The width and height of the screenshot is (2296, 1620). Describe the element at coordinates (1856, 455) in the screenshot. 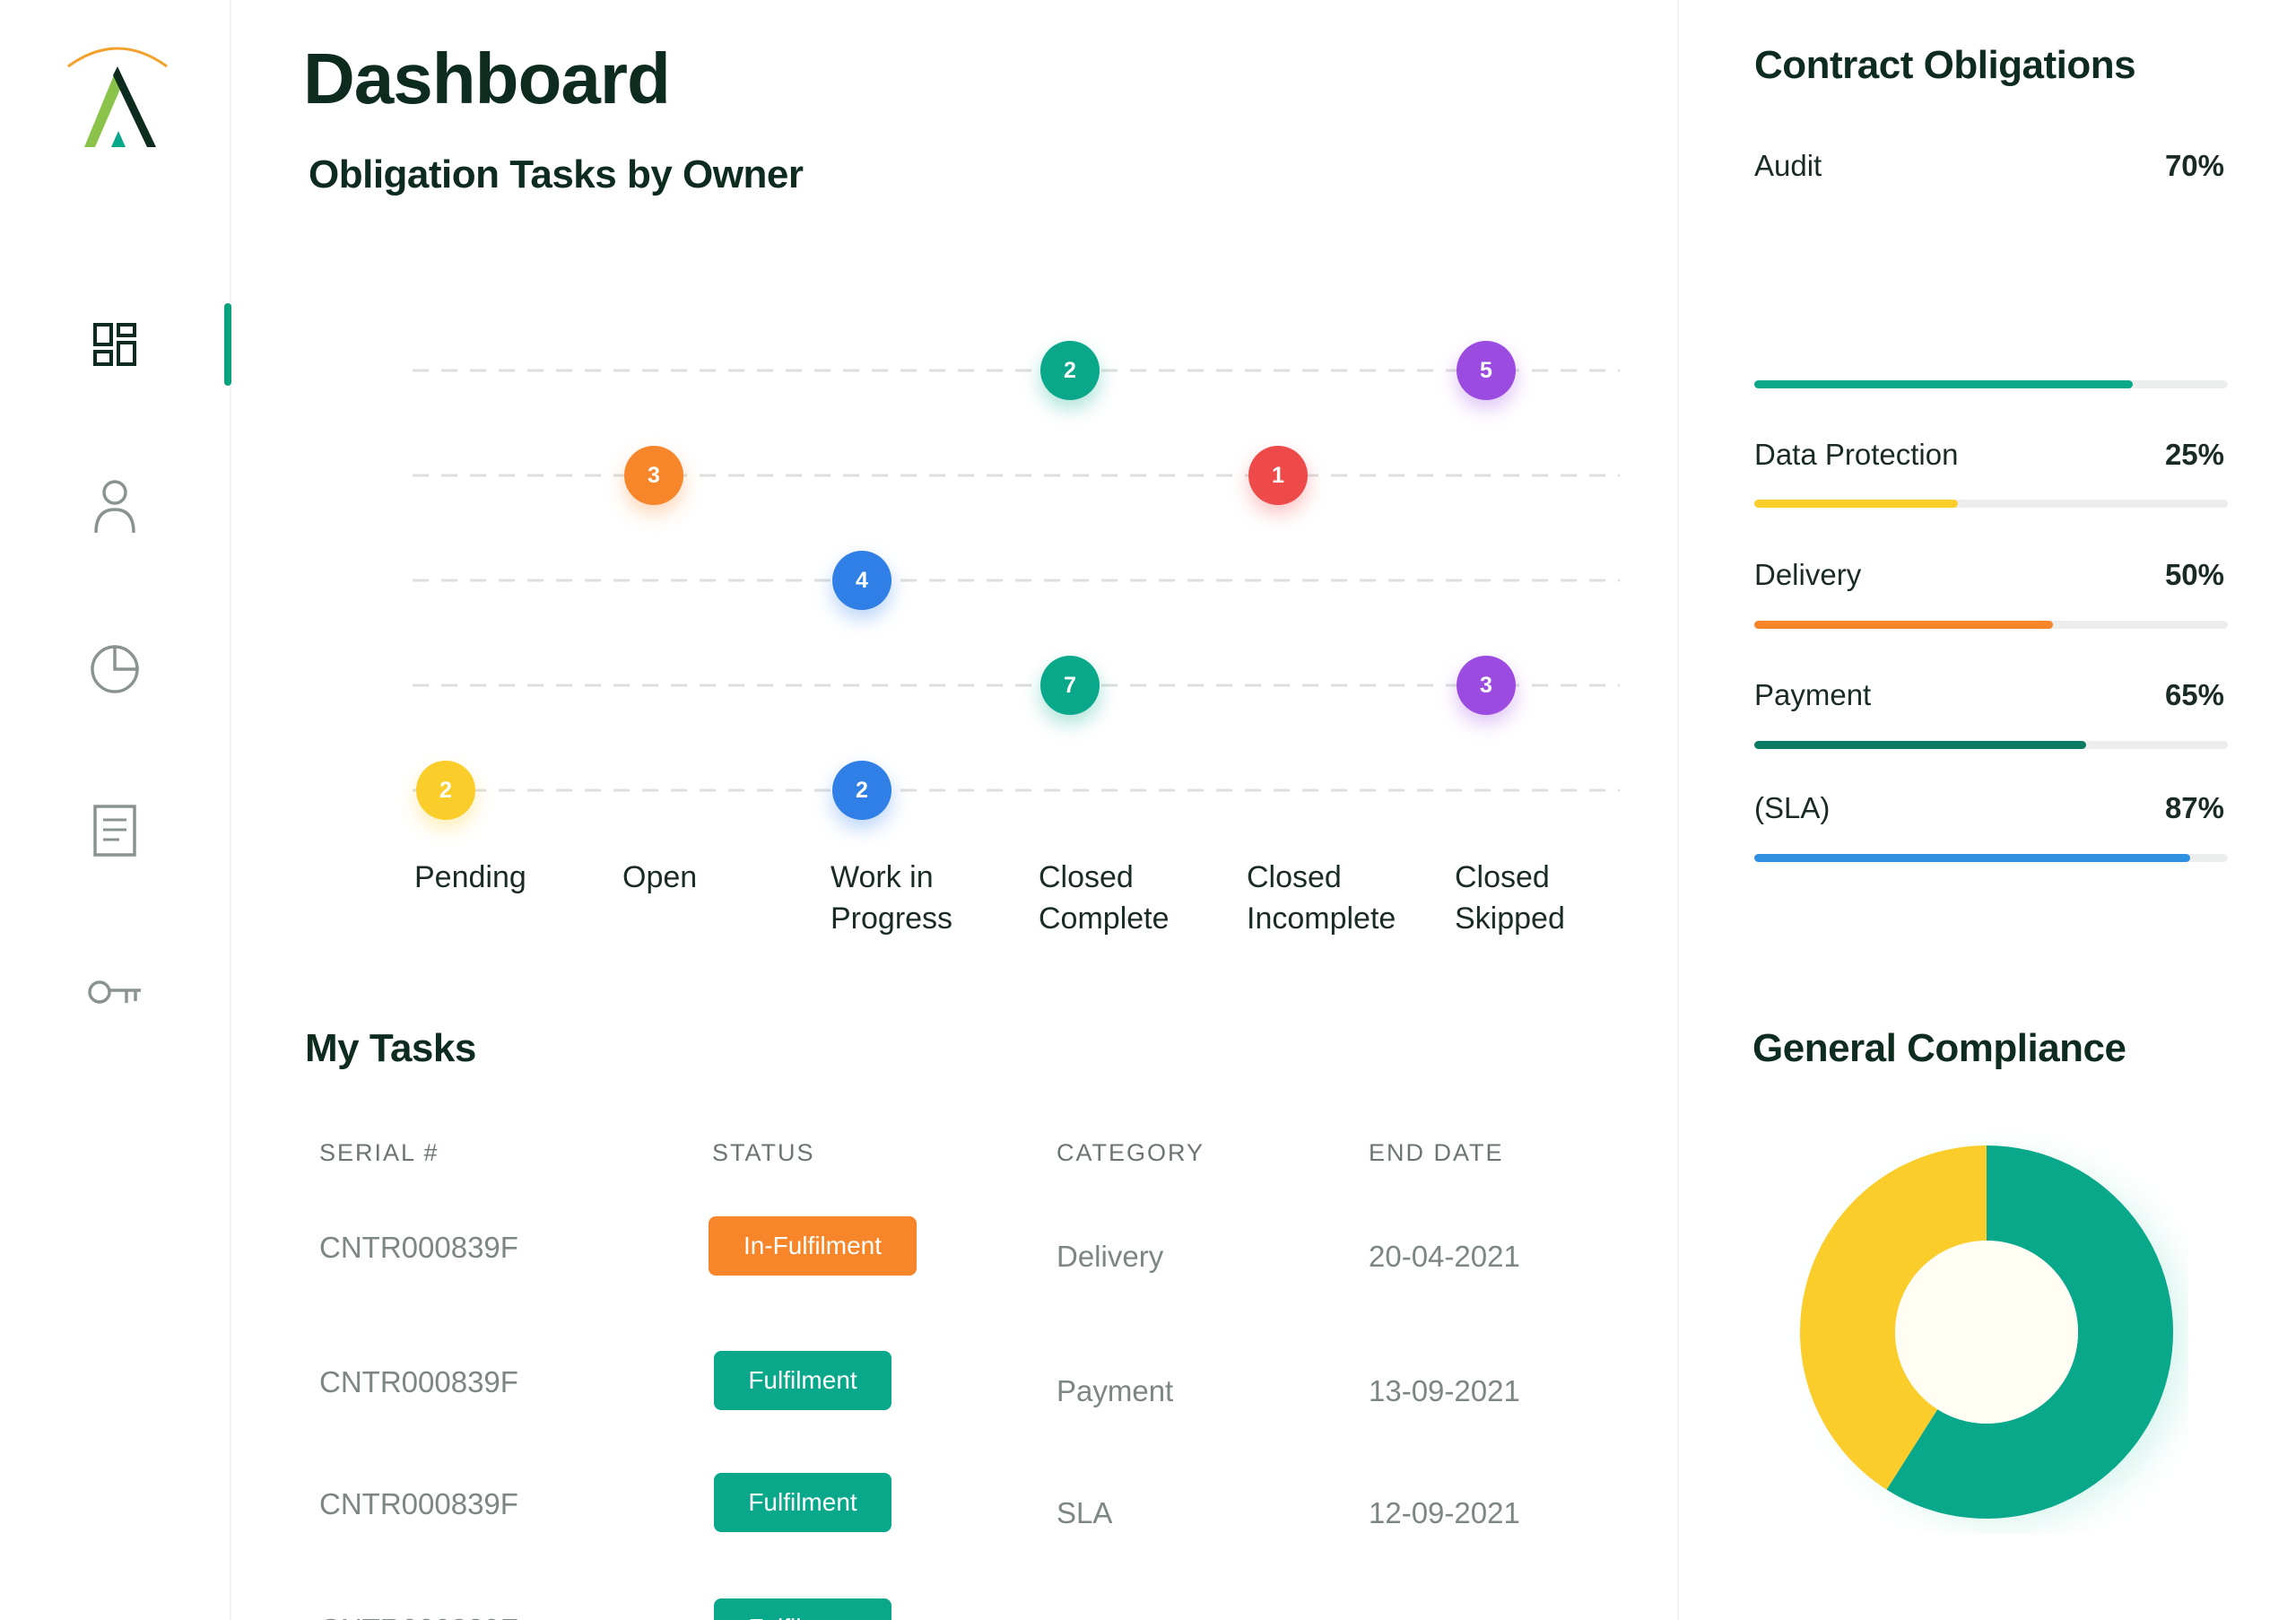

I see `obligation-label-data-protection: Data Protection` at that location.